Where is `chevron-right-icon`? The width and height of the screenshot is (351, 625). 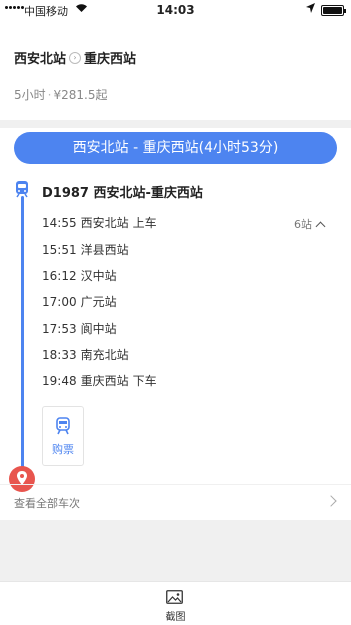 chevron-right-icon is located at coordinates (331, 501).